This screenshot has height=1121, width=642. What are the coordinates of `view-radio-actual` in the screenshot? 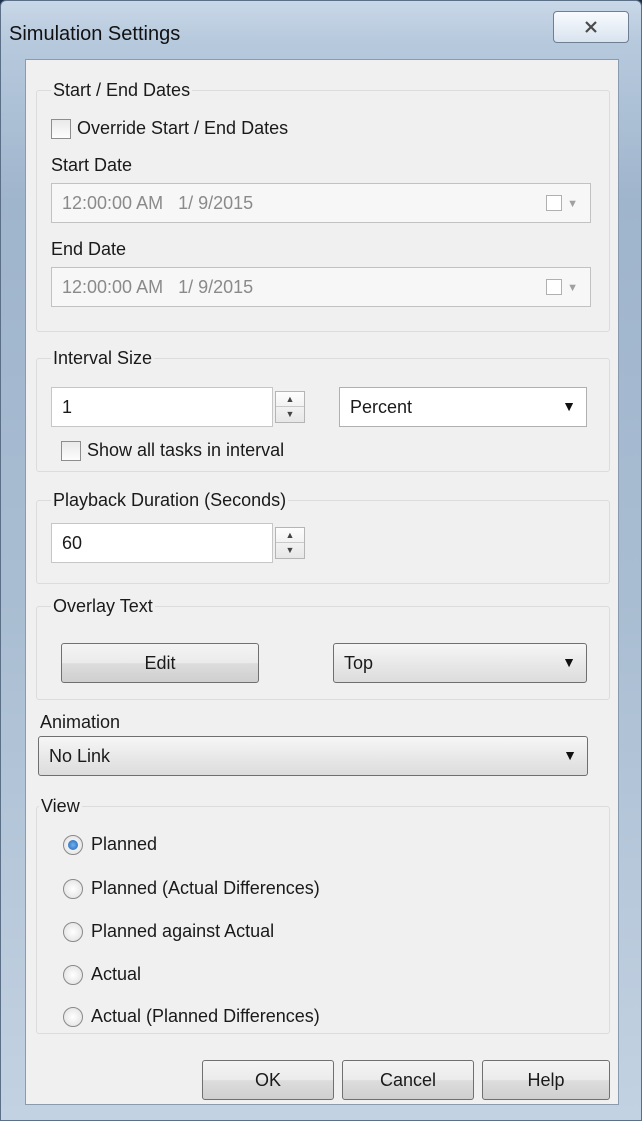 It's located at (73, 975).